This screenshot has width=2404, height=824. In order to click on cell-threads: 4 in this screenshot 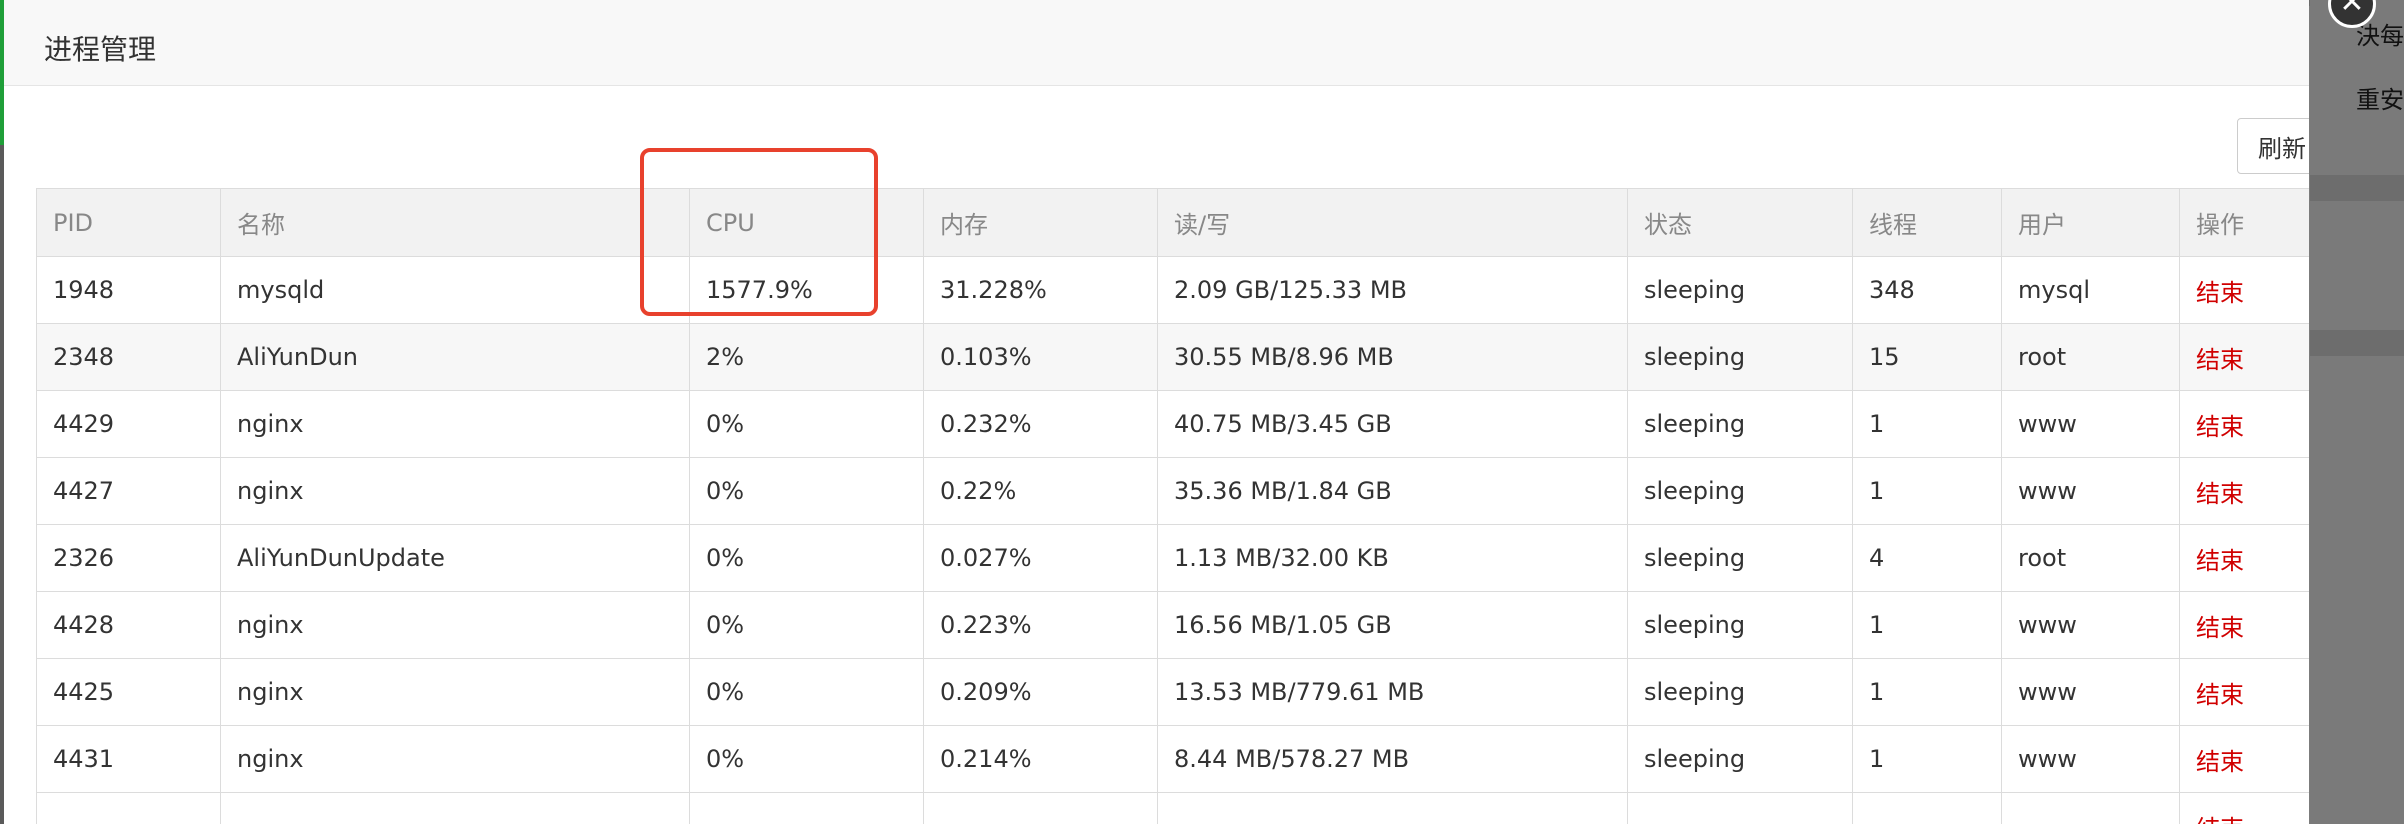, I will do `click(1927, 558)`.